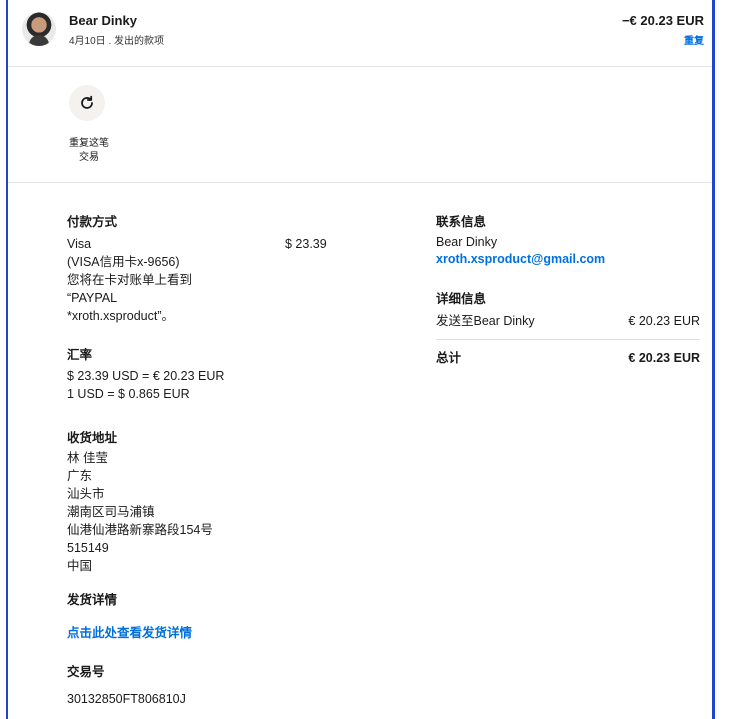  What do you see at coordinates (306, 244) in the screenshot?
I see `payment-card-amount: $ 23.39` at bounding box center [306, 244].